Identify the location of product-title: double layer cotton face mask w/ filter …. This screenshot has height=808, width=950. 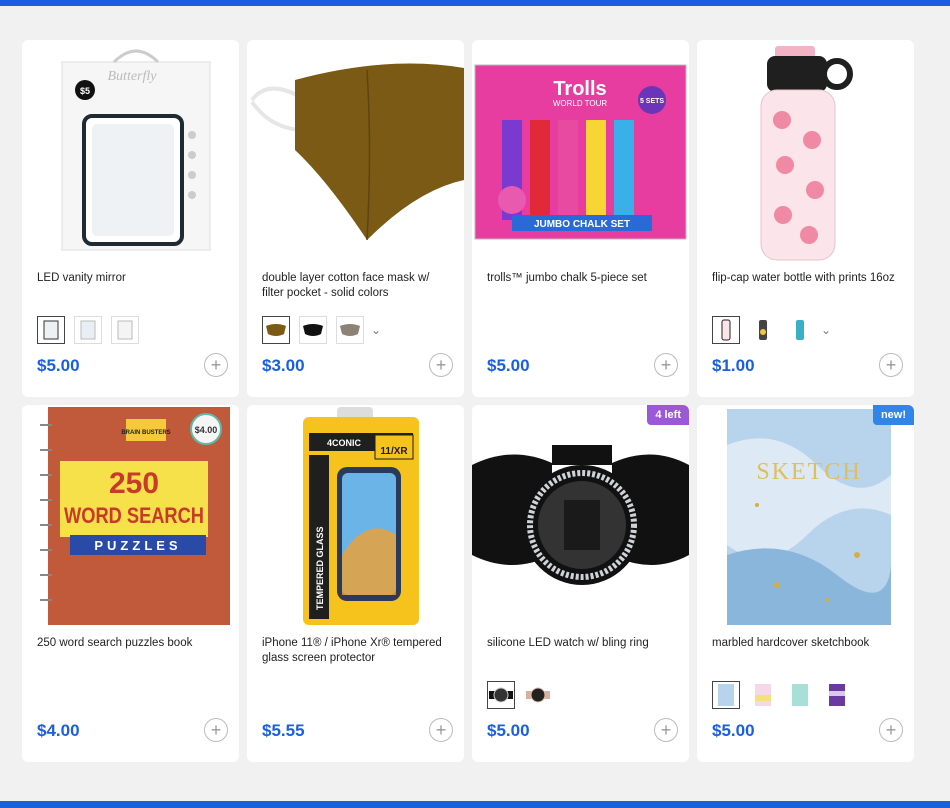
(358, 286).